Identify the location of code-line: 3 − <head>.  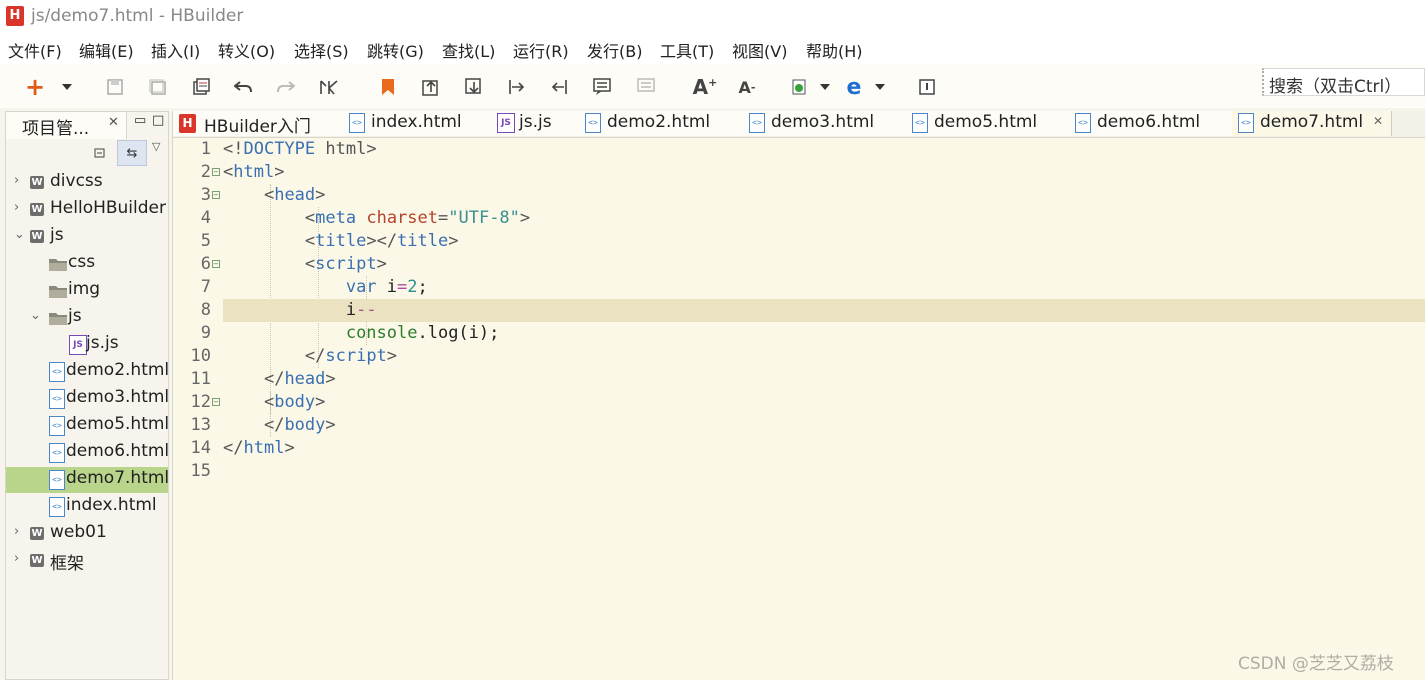
(799, 195).